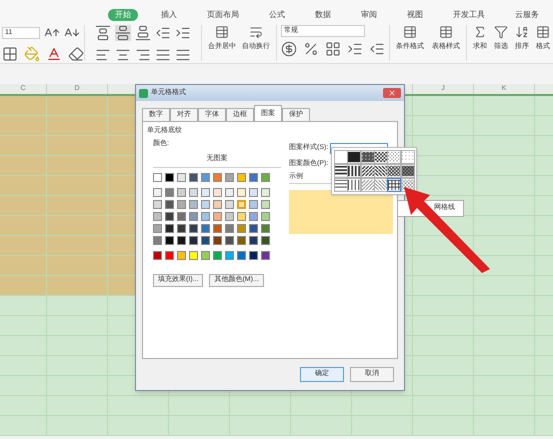 The width and height of the screenshot is (553, 439). Describe the element at coordinates (163, 55) in the screenshot. I see `justify-icon` at that location.